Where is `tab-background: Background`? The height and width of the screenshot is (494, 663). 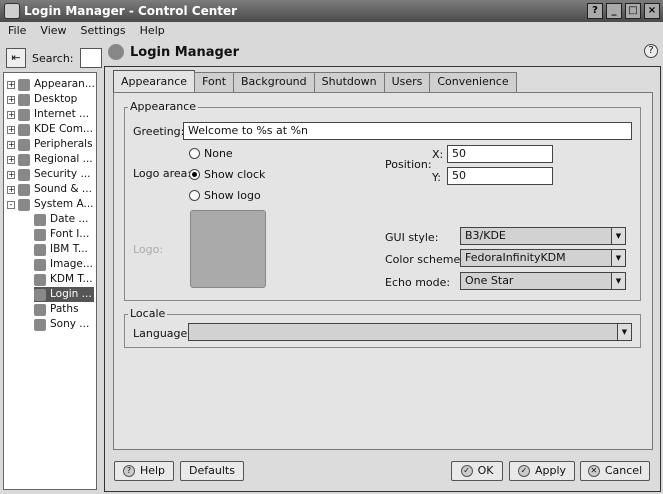
tab-background: Background is located at coordinates (274, 82).